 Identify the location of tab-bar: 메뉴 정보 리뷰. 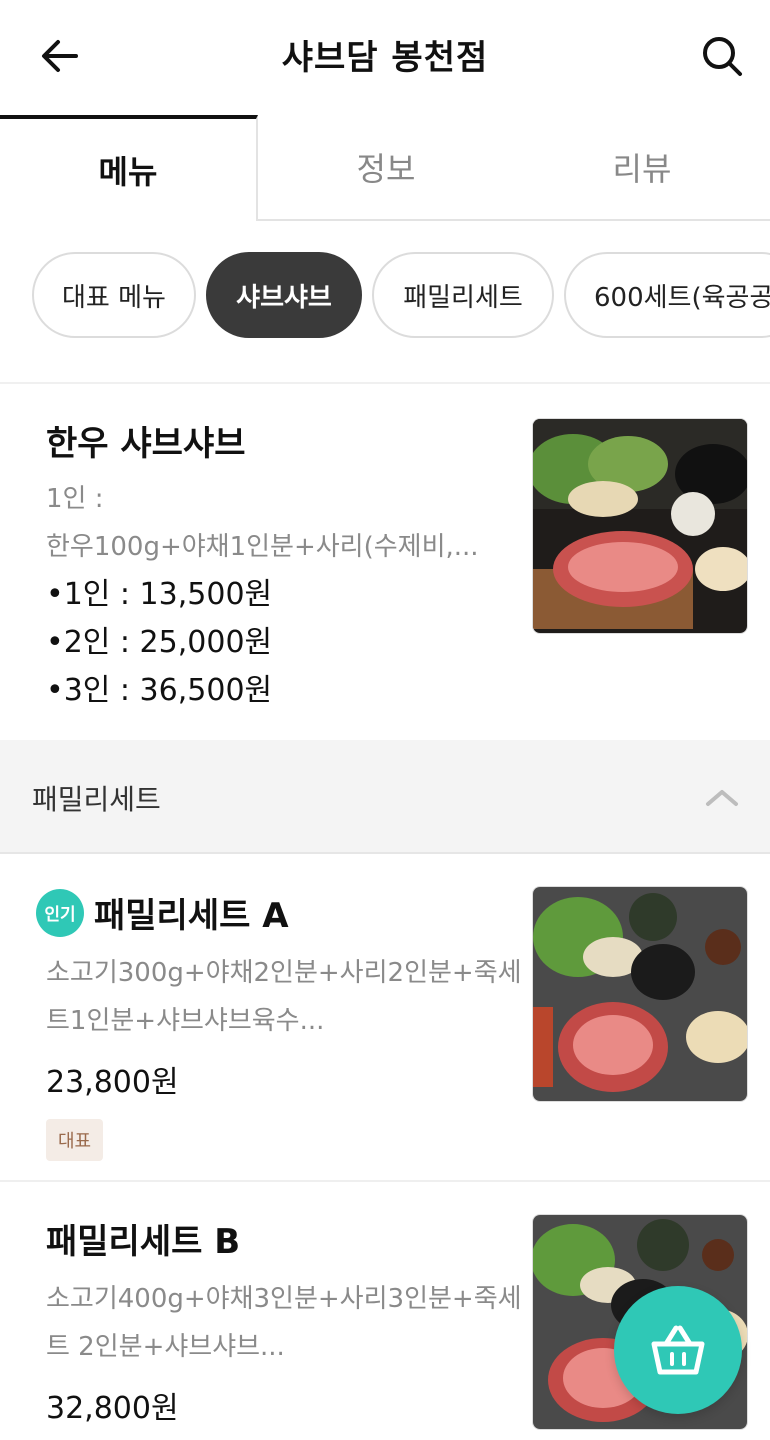
(385, 168).